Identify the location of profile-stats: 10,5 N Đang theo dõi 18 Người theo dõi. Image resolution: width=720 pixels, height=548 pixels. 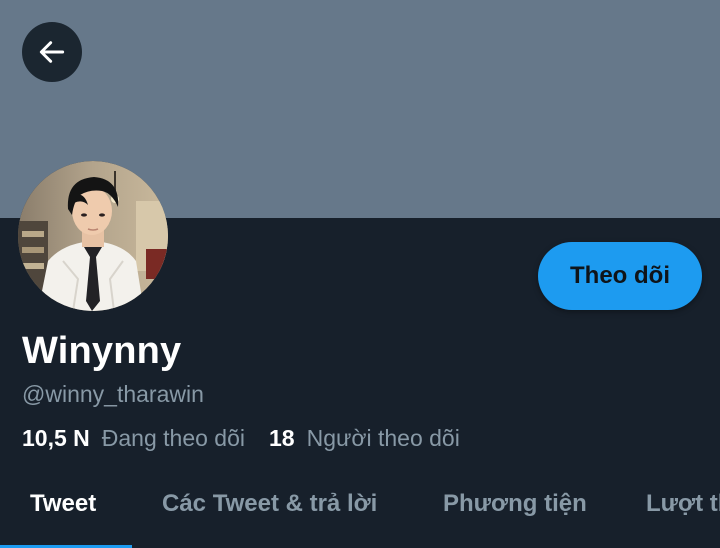
(241, 438).